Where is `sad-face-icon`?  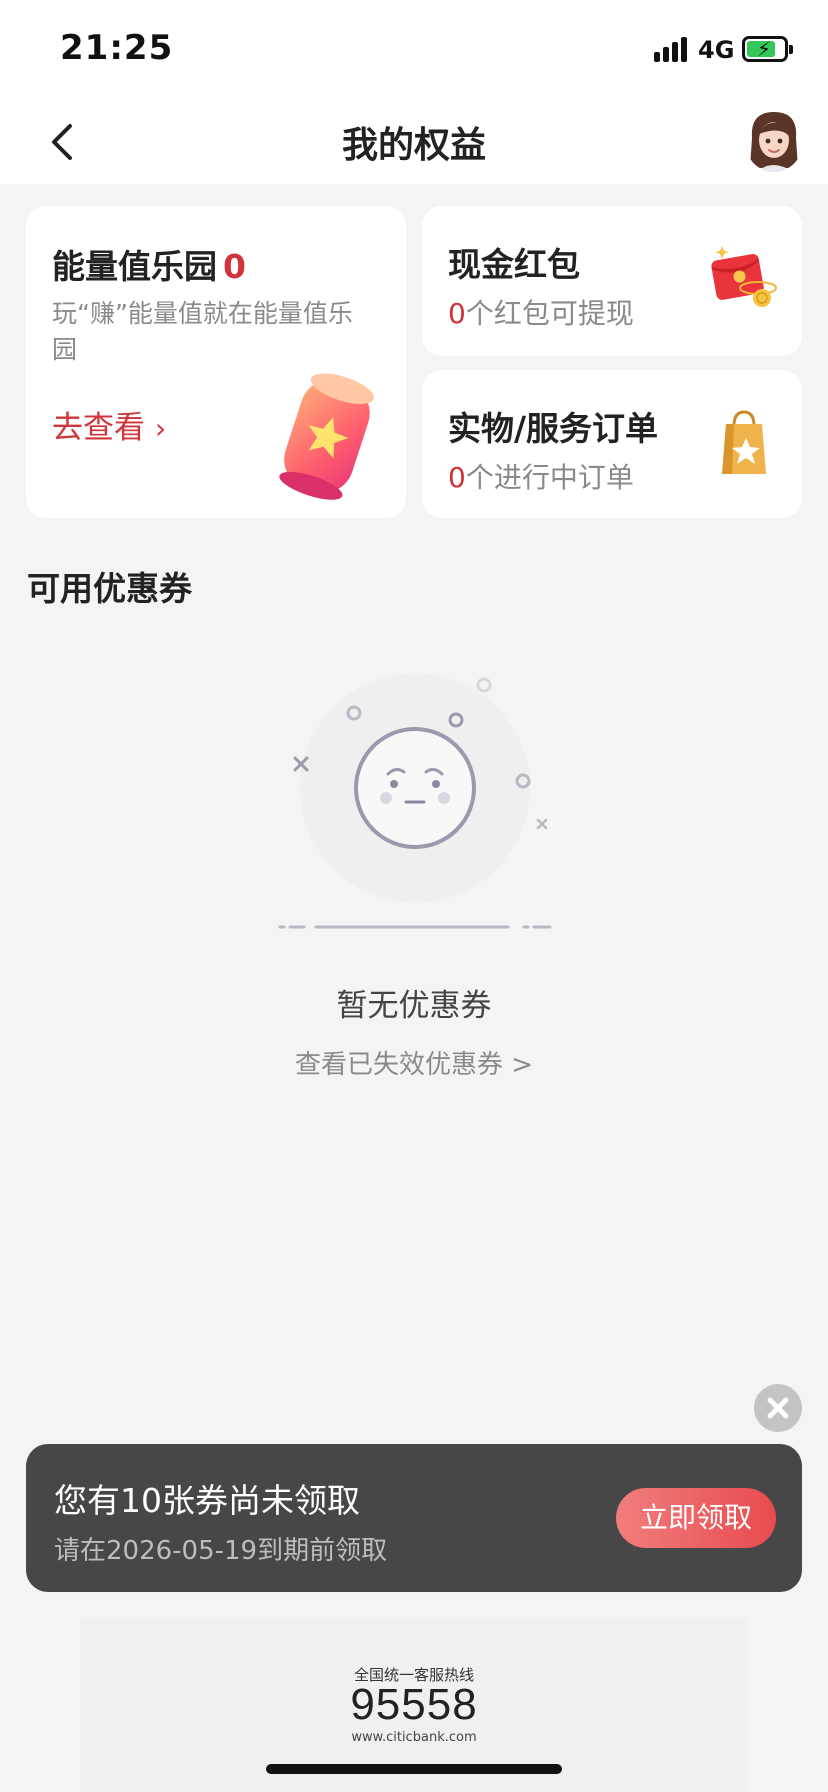 sad-face-icon is located at coordinates (415, 801).